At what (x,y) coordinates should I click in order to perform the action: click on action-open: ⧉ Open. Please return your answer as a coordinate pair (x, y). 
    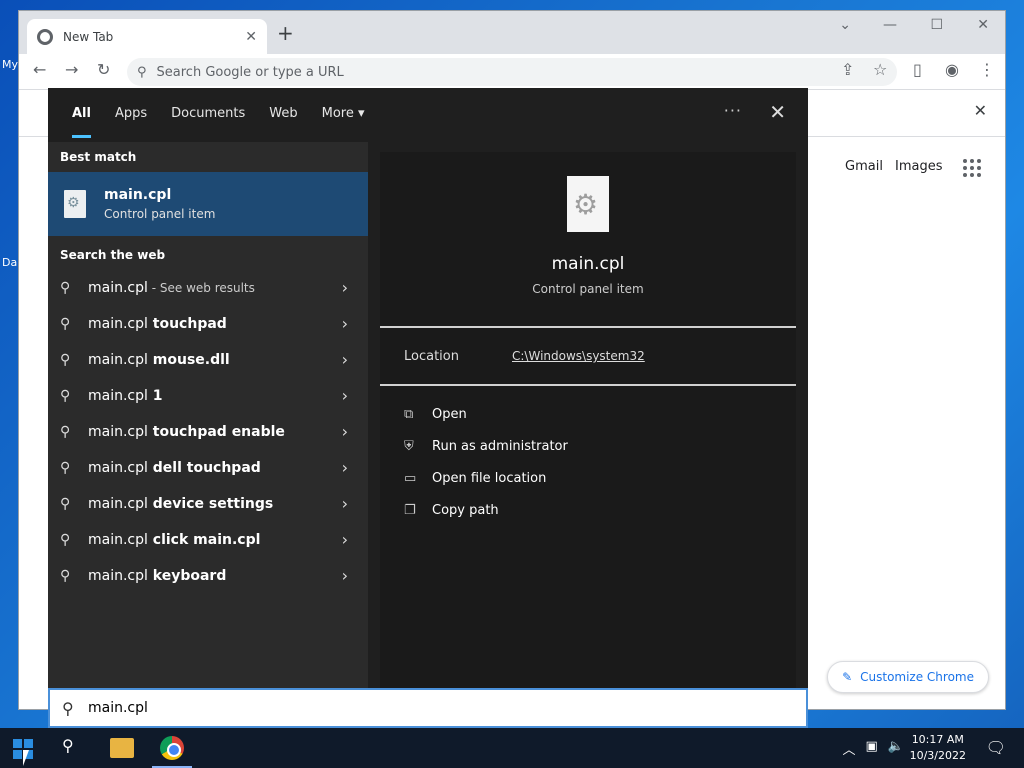
    Looking at the image, I should click on (588, 414).